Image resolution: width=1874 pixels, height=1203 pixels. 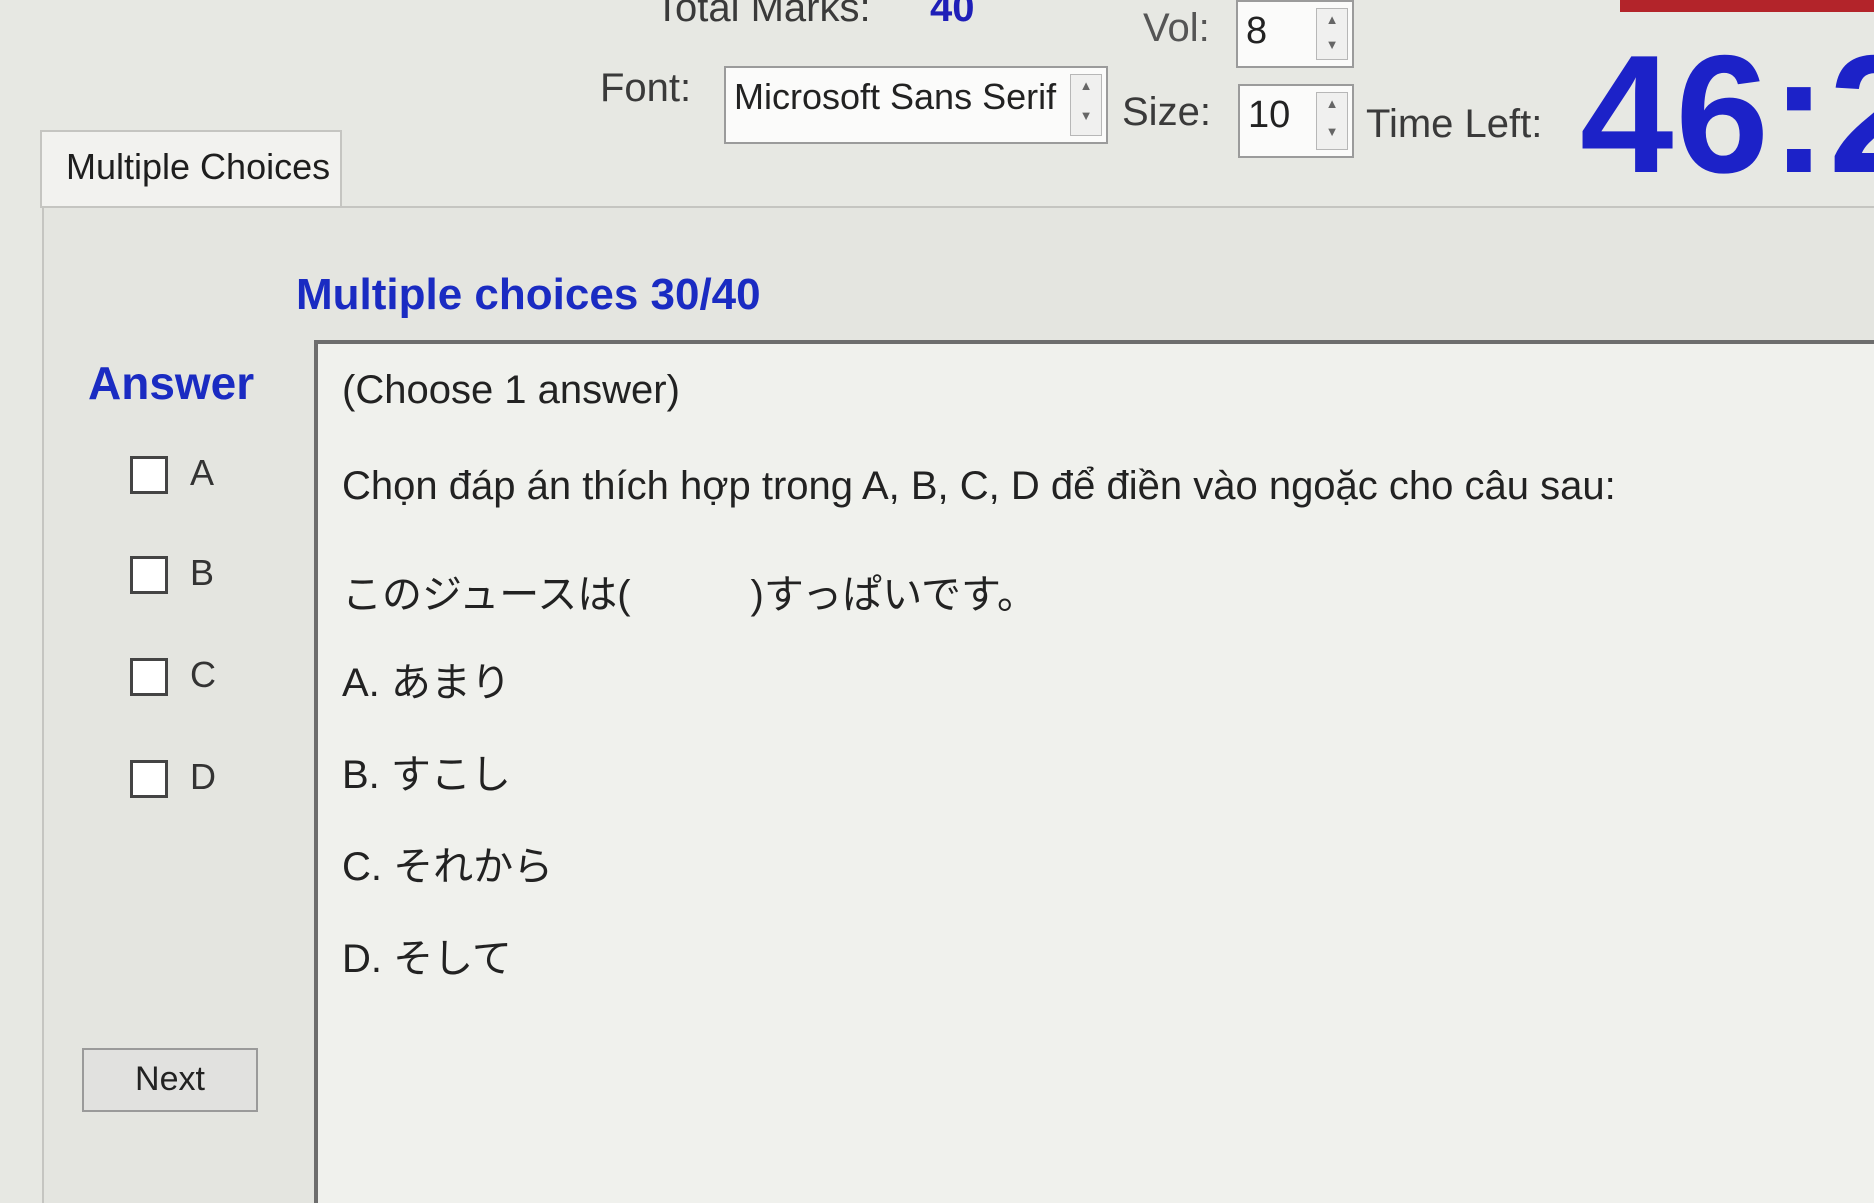 I want to click on font-value: Microsoft Sans Serif, so click(x=895, y=96).